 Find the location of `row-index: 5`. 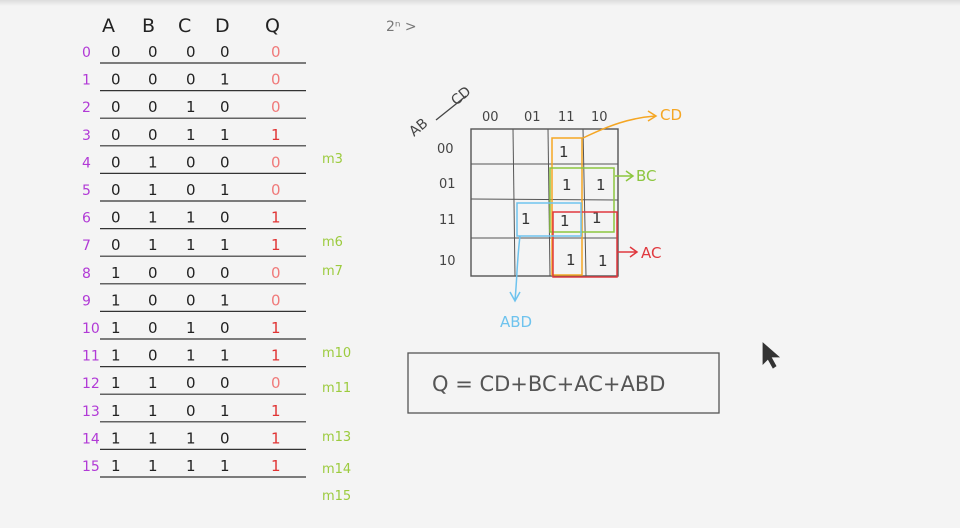

row-index: 5 is located at coordinates (86, 191).